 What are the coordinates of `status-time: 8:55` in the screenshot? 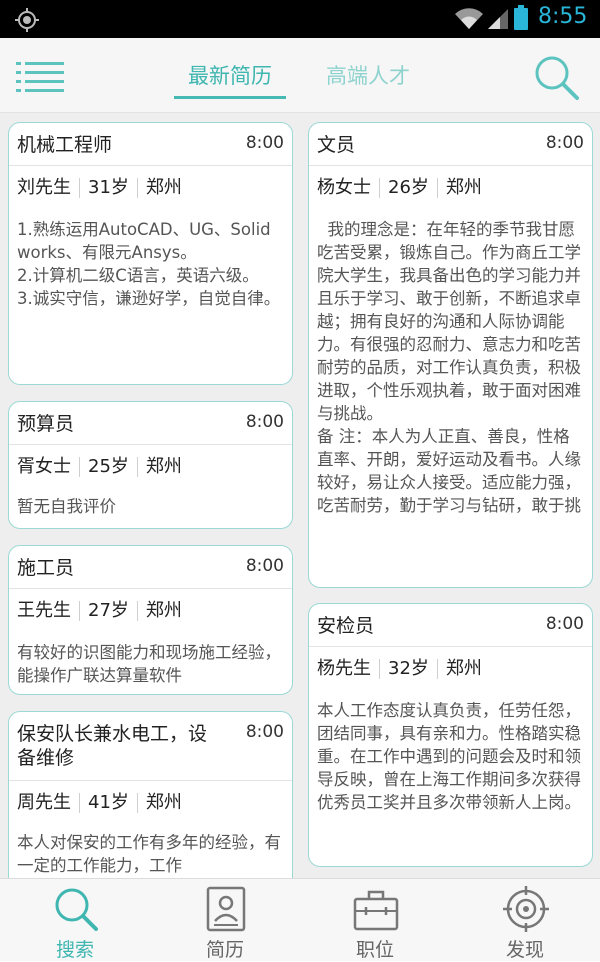 It's located at (563, 16).